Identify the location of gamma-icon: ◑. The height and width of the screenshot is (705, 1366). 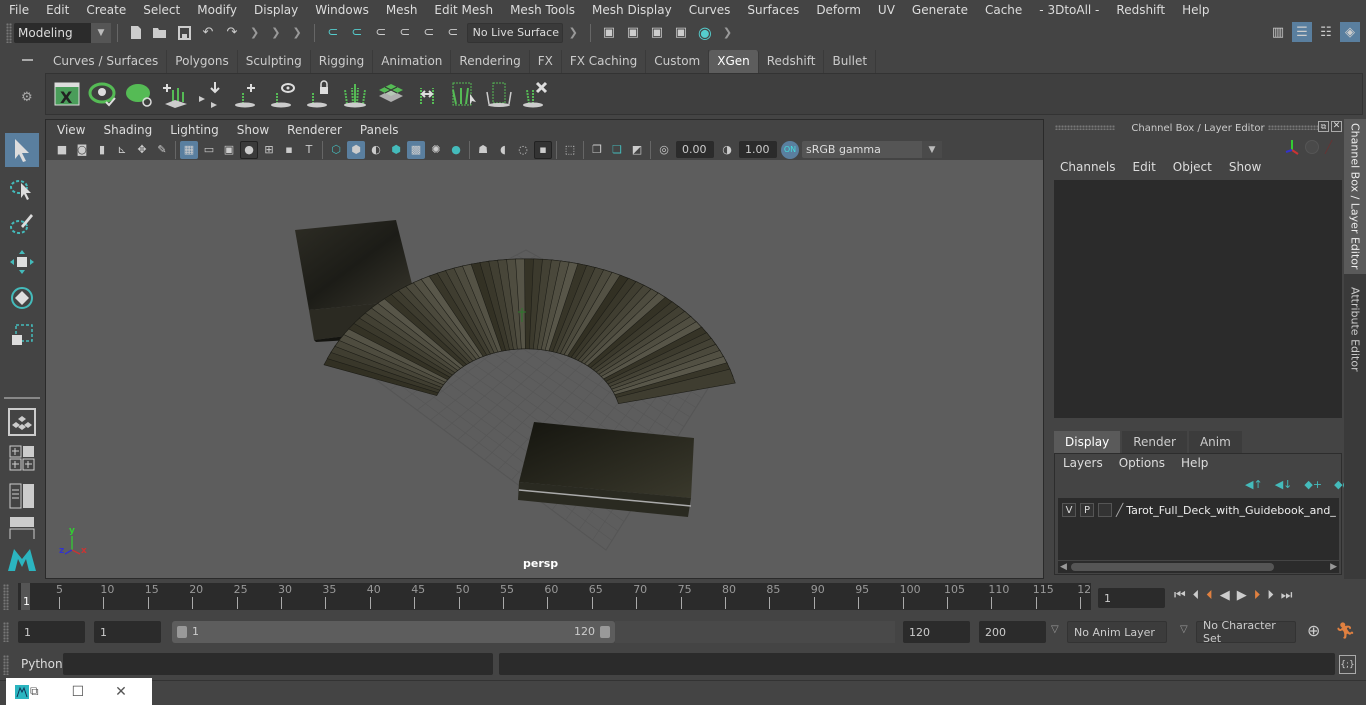
(727, 150).